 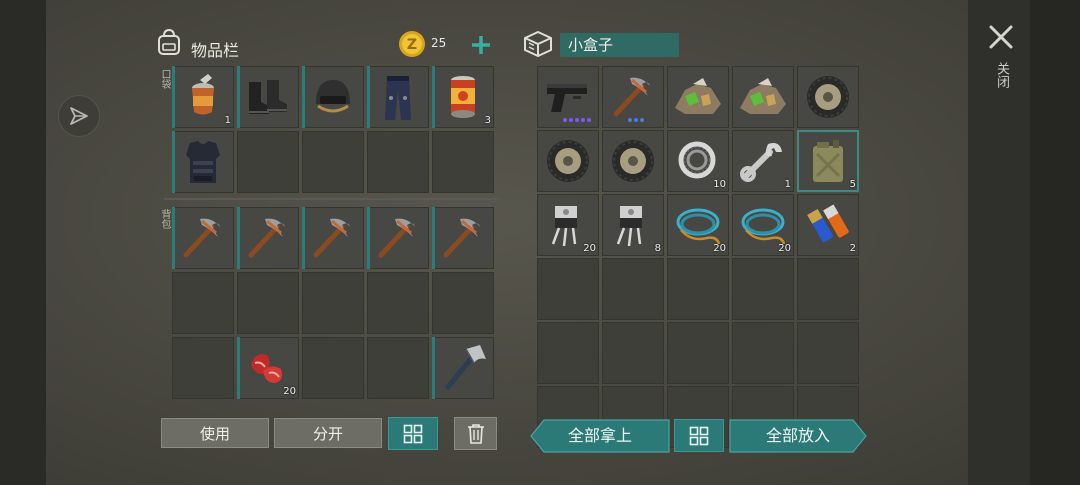 What do you see at coordinates (633, 225) in the screenshot?
I see `container-slot: 8` at bounding box center [633, 225].